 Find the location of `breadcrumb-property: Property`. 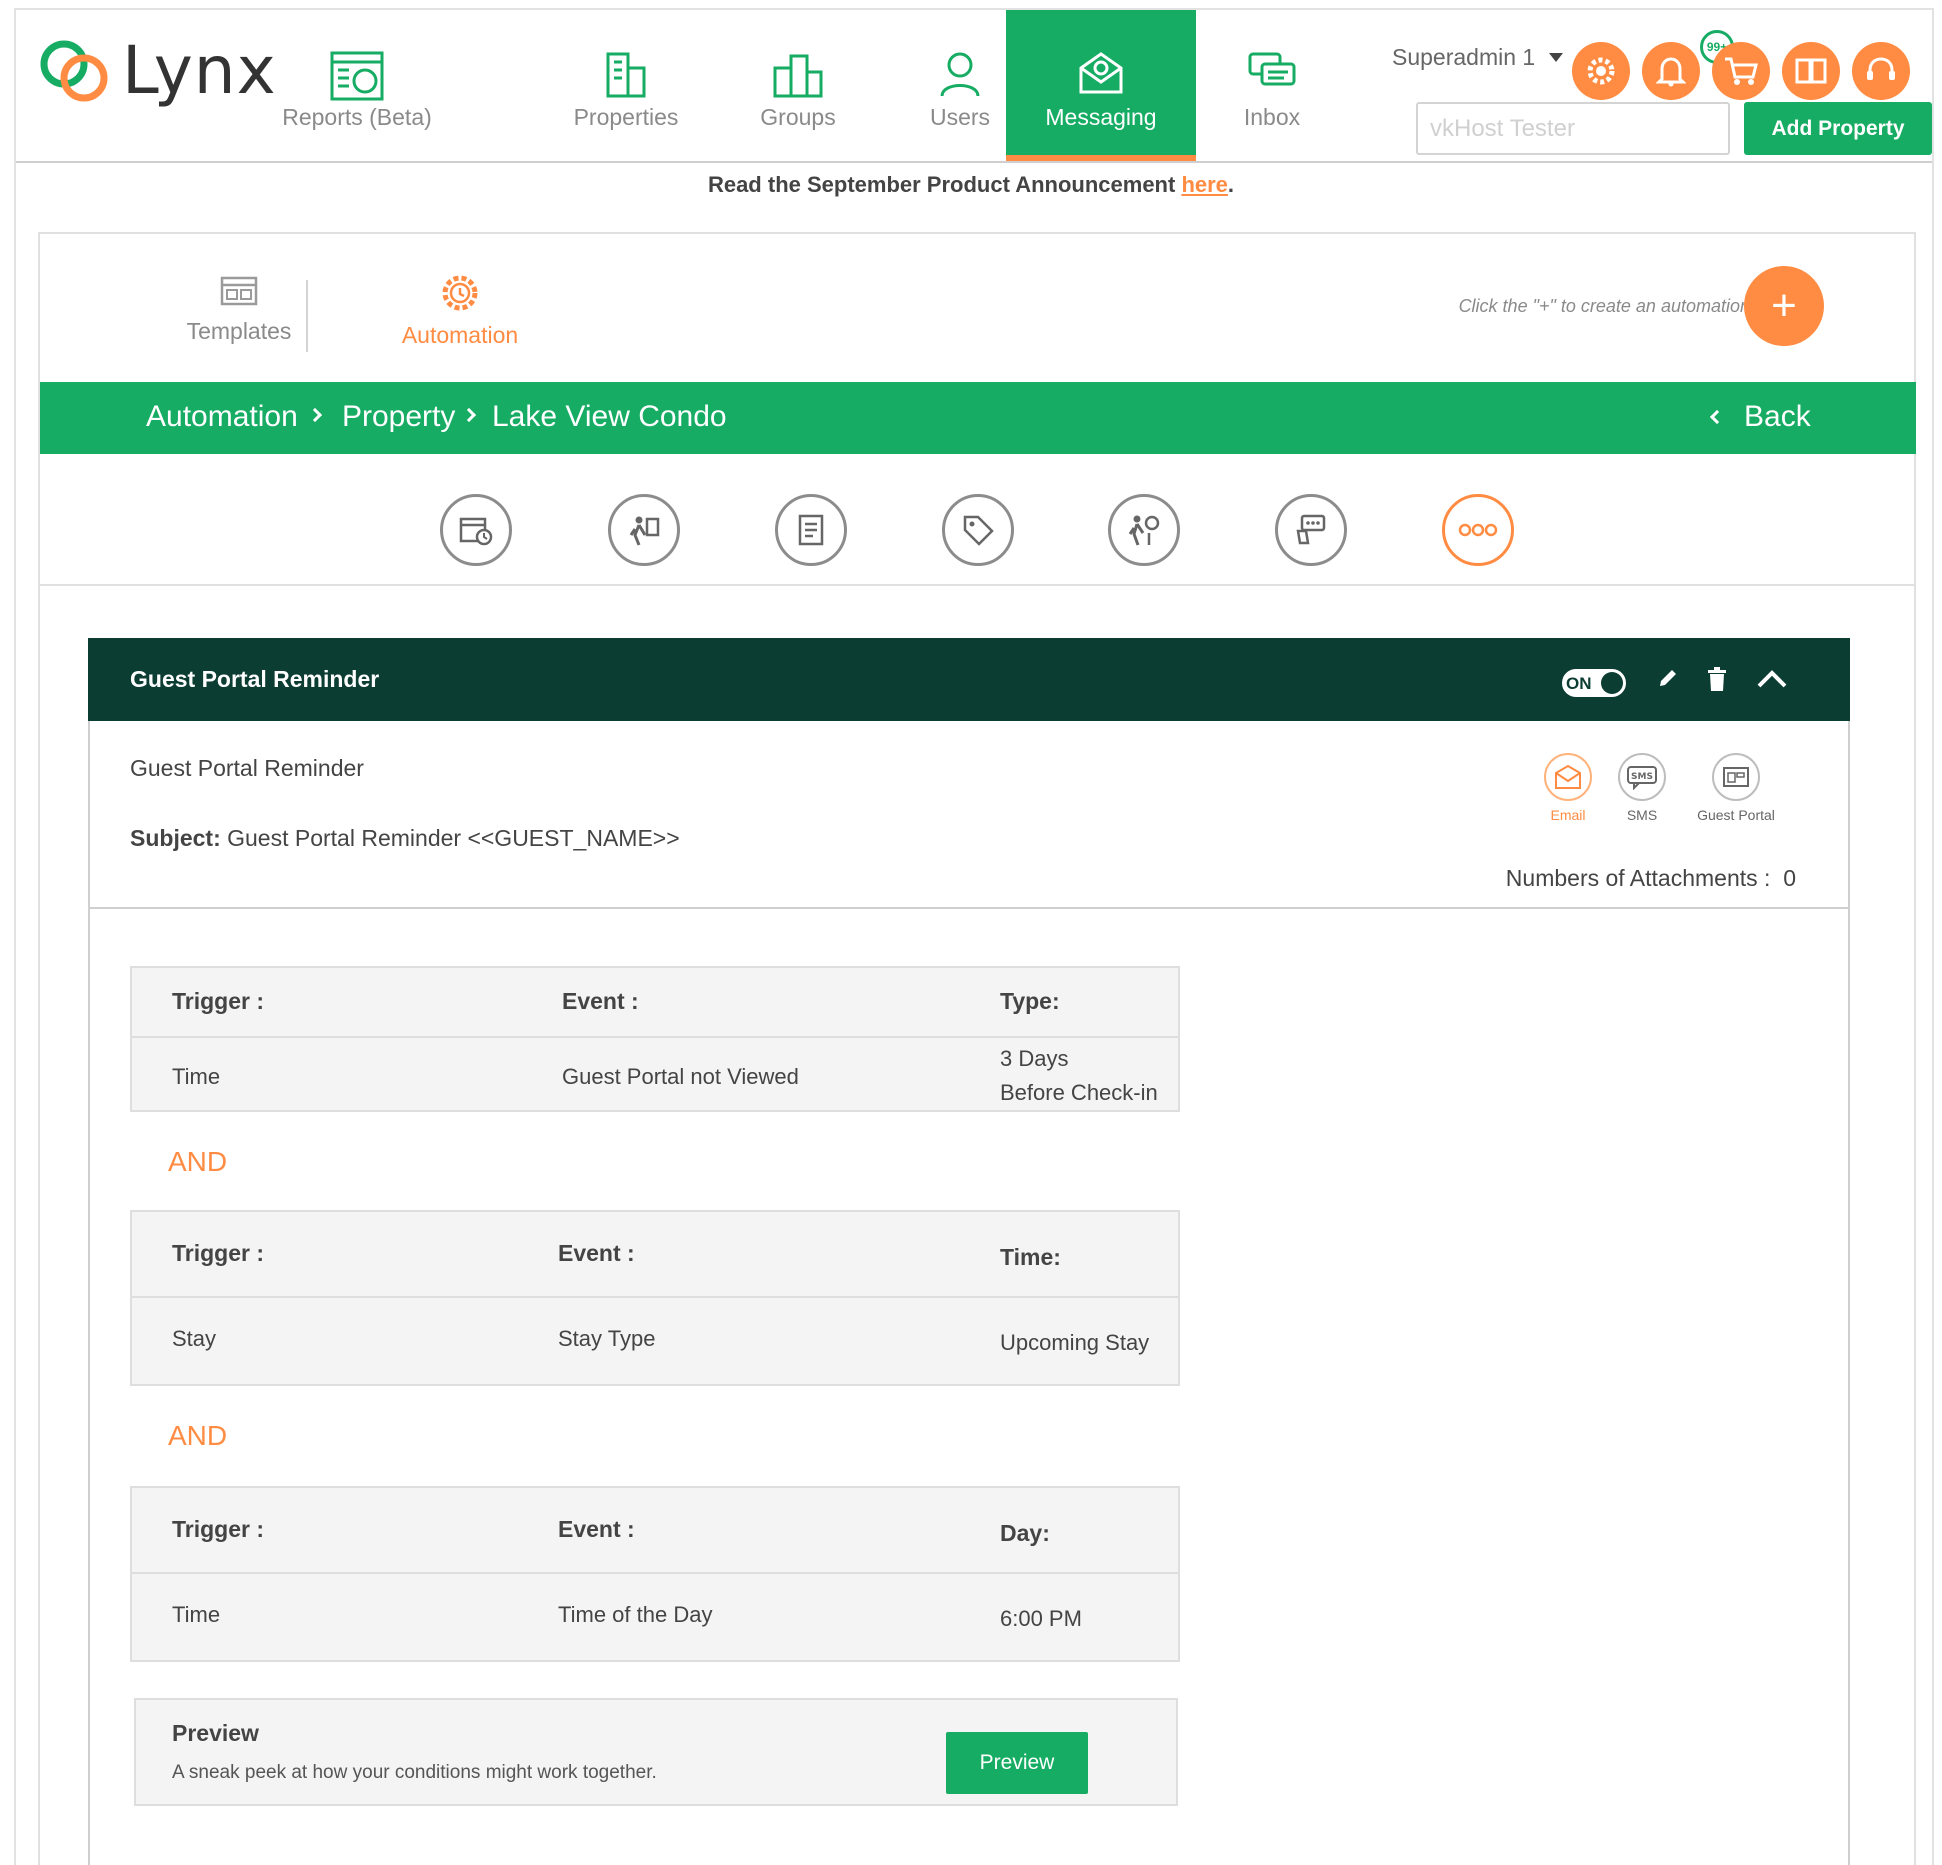

breadcrumb-property: Property is located at coordinates (398, 417).